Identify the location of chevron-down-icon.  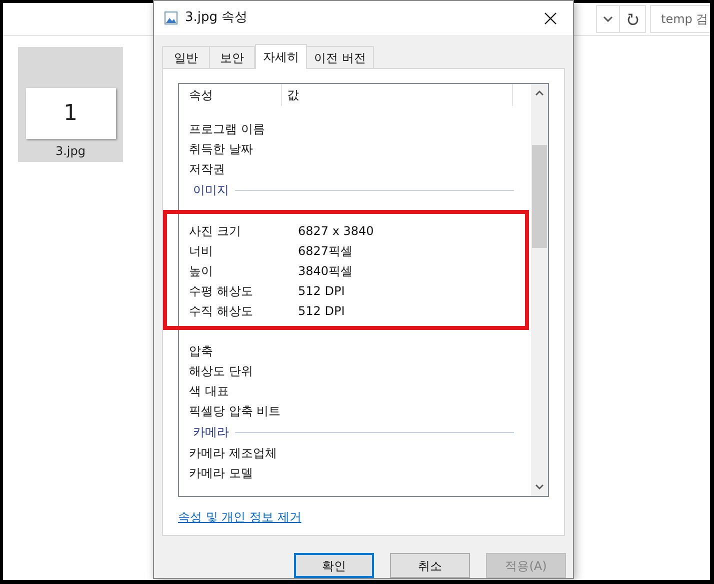
(608, 19).